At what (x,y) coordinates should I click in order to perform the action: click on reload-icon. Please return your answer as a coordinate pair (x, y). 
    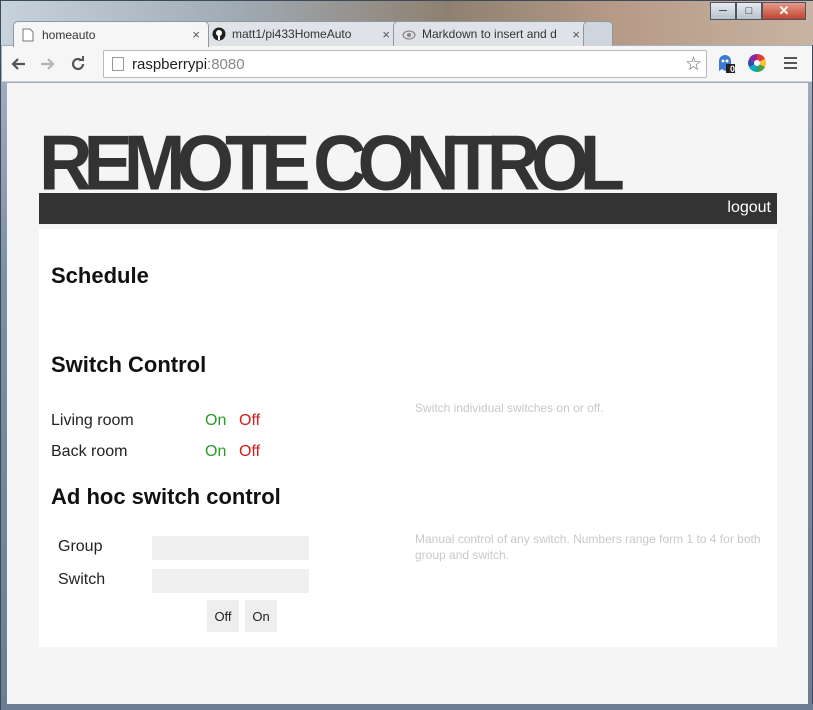
    Looking at the image, I should click on (78, 62).